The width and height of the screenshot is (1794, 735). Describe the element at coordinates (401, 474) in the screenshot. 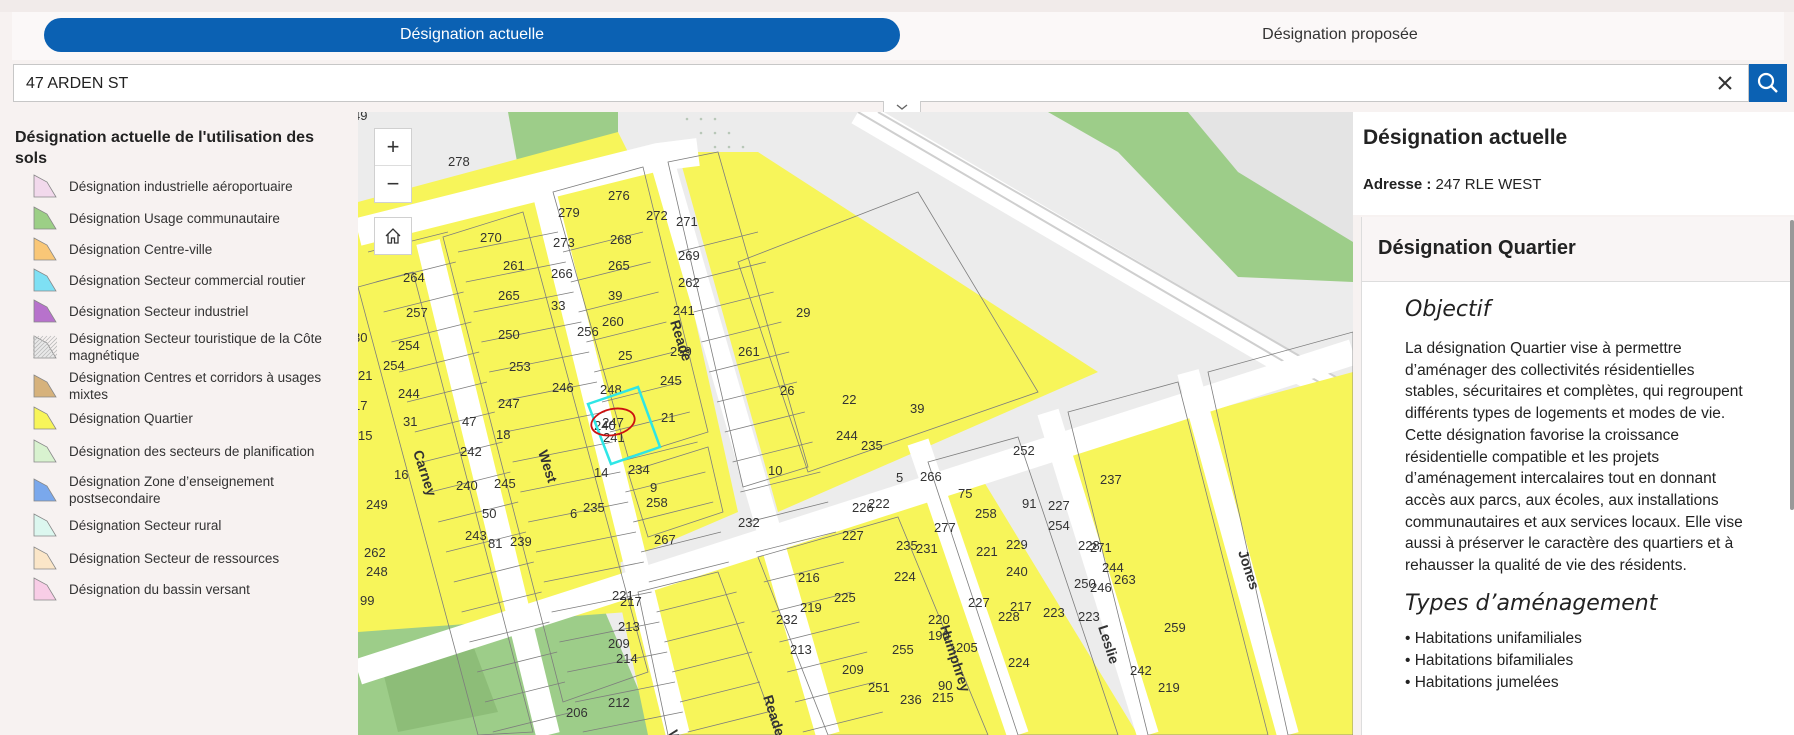

I see `lot-number: 16` at that location.